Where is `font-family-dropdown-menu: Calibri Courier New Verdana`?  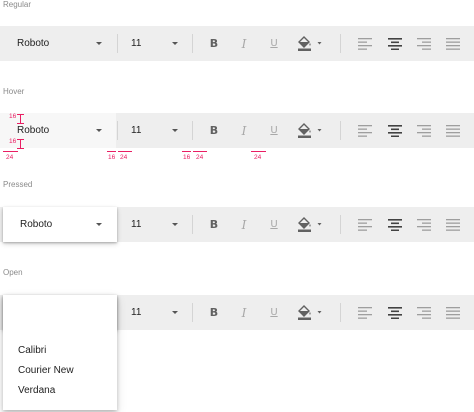 font-family-dropdown-menu: Calibri Courier New Verdana is located at coordinates (60, 352).